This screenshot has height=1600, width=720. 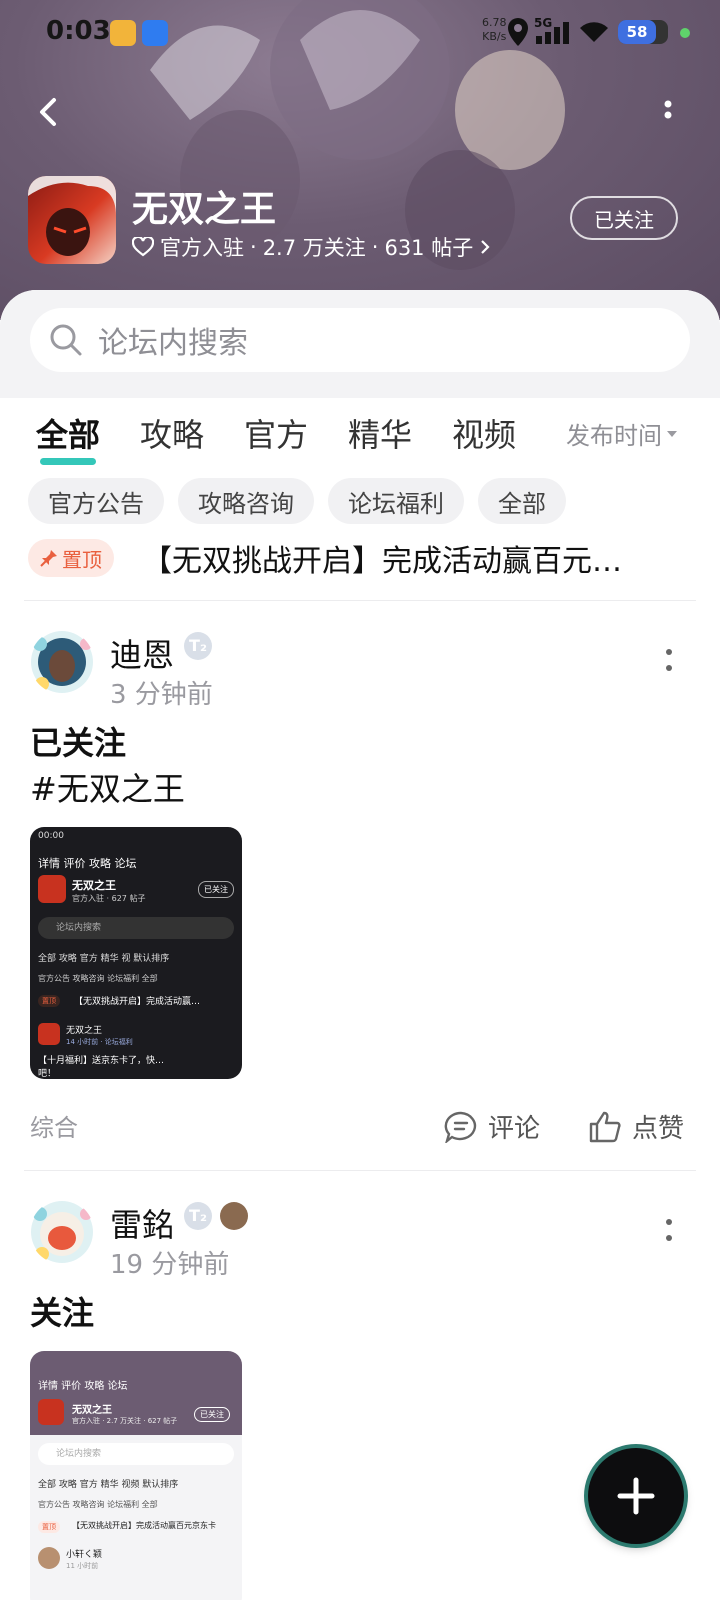 What do you see at coordinates (144, 1525) in the screenshot?
I see `thumb-pinned: 【无双挑战开启】完成活动赢百元京东卡` at bounding box center [144, 1525].